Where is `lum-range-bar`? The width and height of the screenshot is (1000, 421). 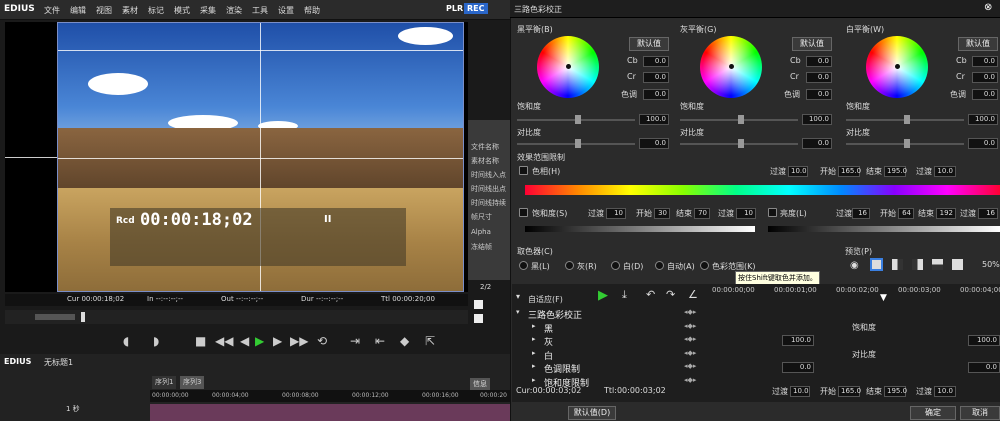 lum-range-bar is located at coordinates (884, 229).